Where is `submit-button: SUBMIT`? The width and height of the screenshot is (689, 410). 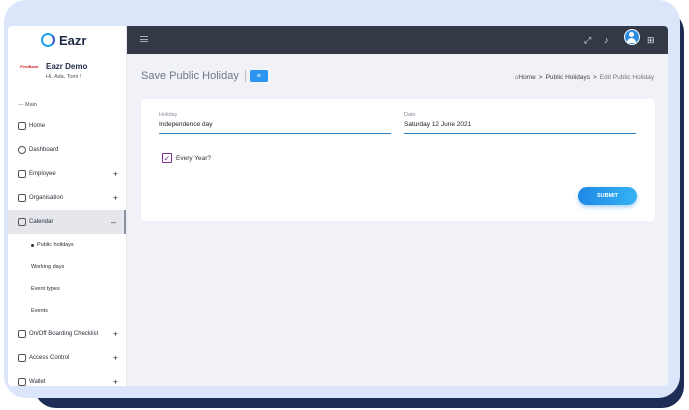
submit-button: SUBMIT is located at coordinates (607, 196).